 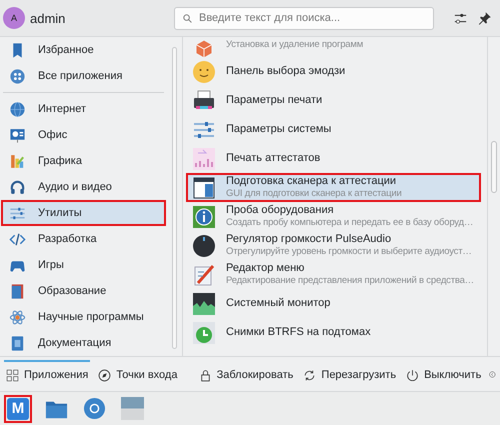 I want to click on app-item: Снимки BTRFS на подтомах, so click(x=333, y=332).